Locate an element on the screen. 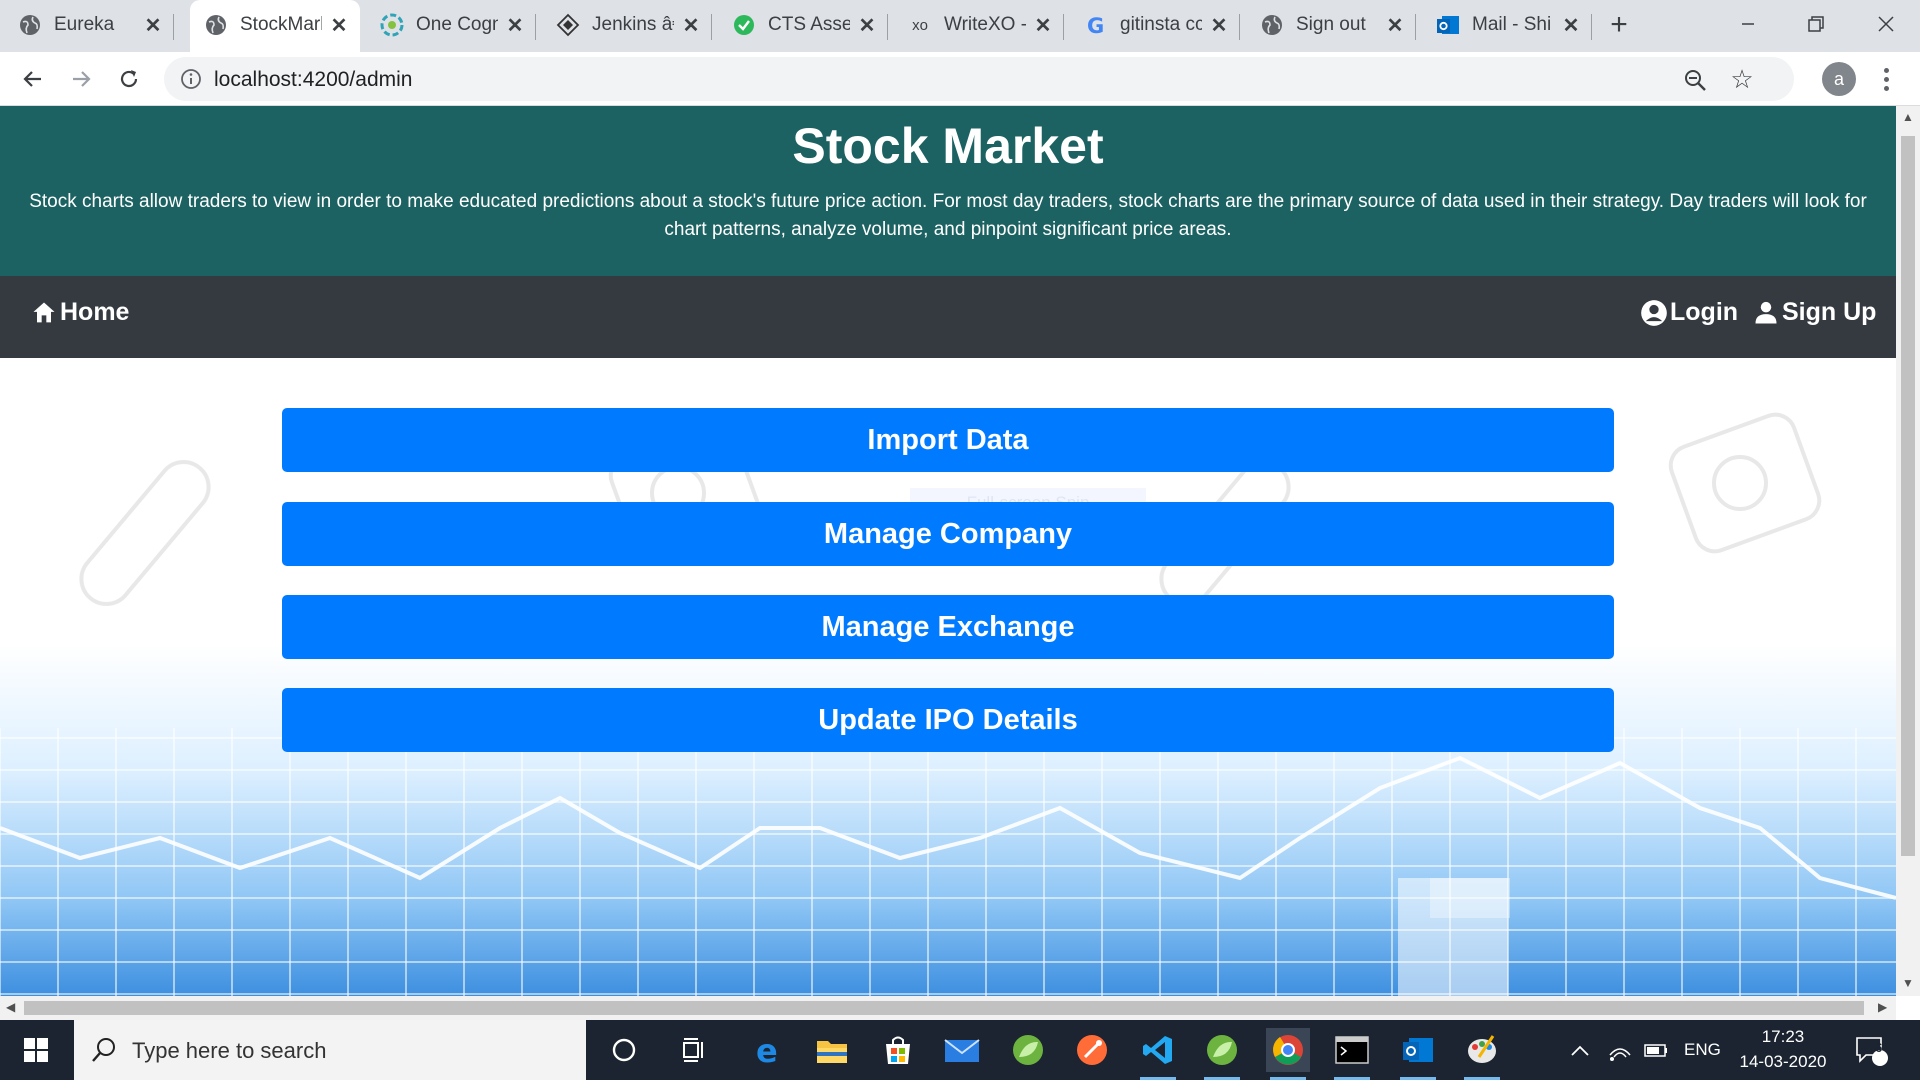 This screenshot has height=1080, width=1920. store-icon is located at coordinates (898, 1050).